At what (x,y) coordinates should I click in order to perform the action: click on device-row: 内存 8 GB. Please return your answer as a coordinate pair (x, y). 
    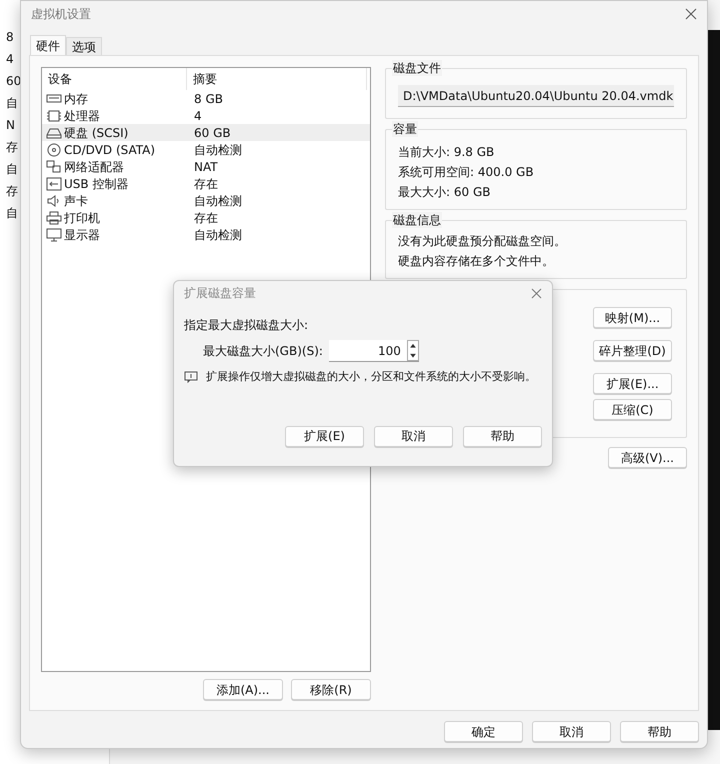
    Looking at the image, I should click on (206, 98).